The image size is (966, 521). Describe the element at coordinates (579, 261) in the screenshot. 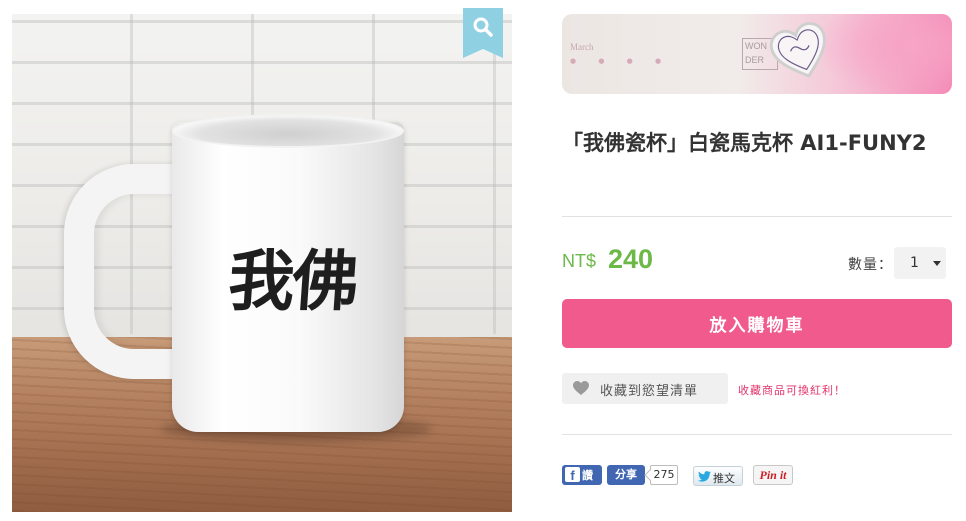

I see `price-currency: NT$` at that location.